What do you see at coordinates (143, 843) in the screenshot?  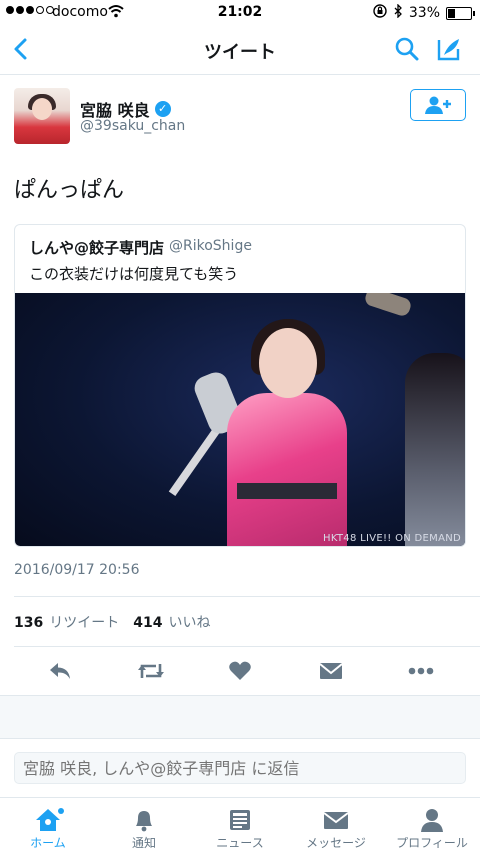 I see `tab-notifications-label: 通知` at bounding box center [143, 843].